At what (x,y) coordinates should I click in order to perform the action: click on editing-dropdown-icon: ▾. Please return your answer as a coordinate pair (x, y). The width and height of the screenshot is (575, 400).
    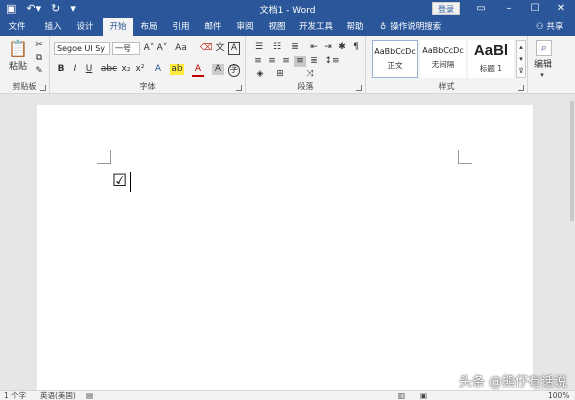
    Looking at the image, I should click on (542, 75).